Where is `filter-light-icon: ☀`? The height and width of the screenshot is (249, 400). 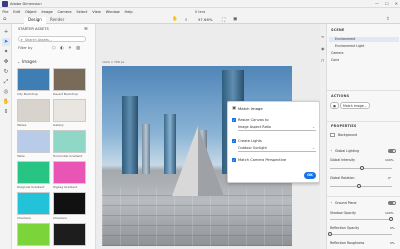 filter-light-icon: ☀ is located at coordinates (70, 47).